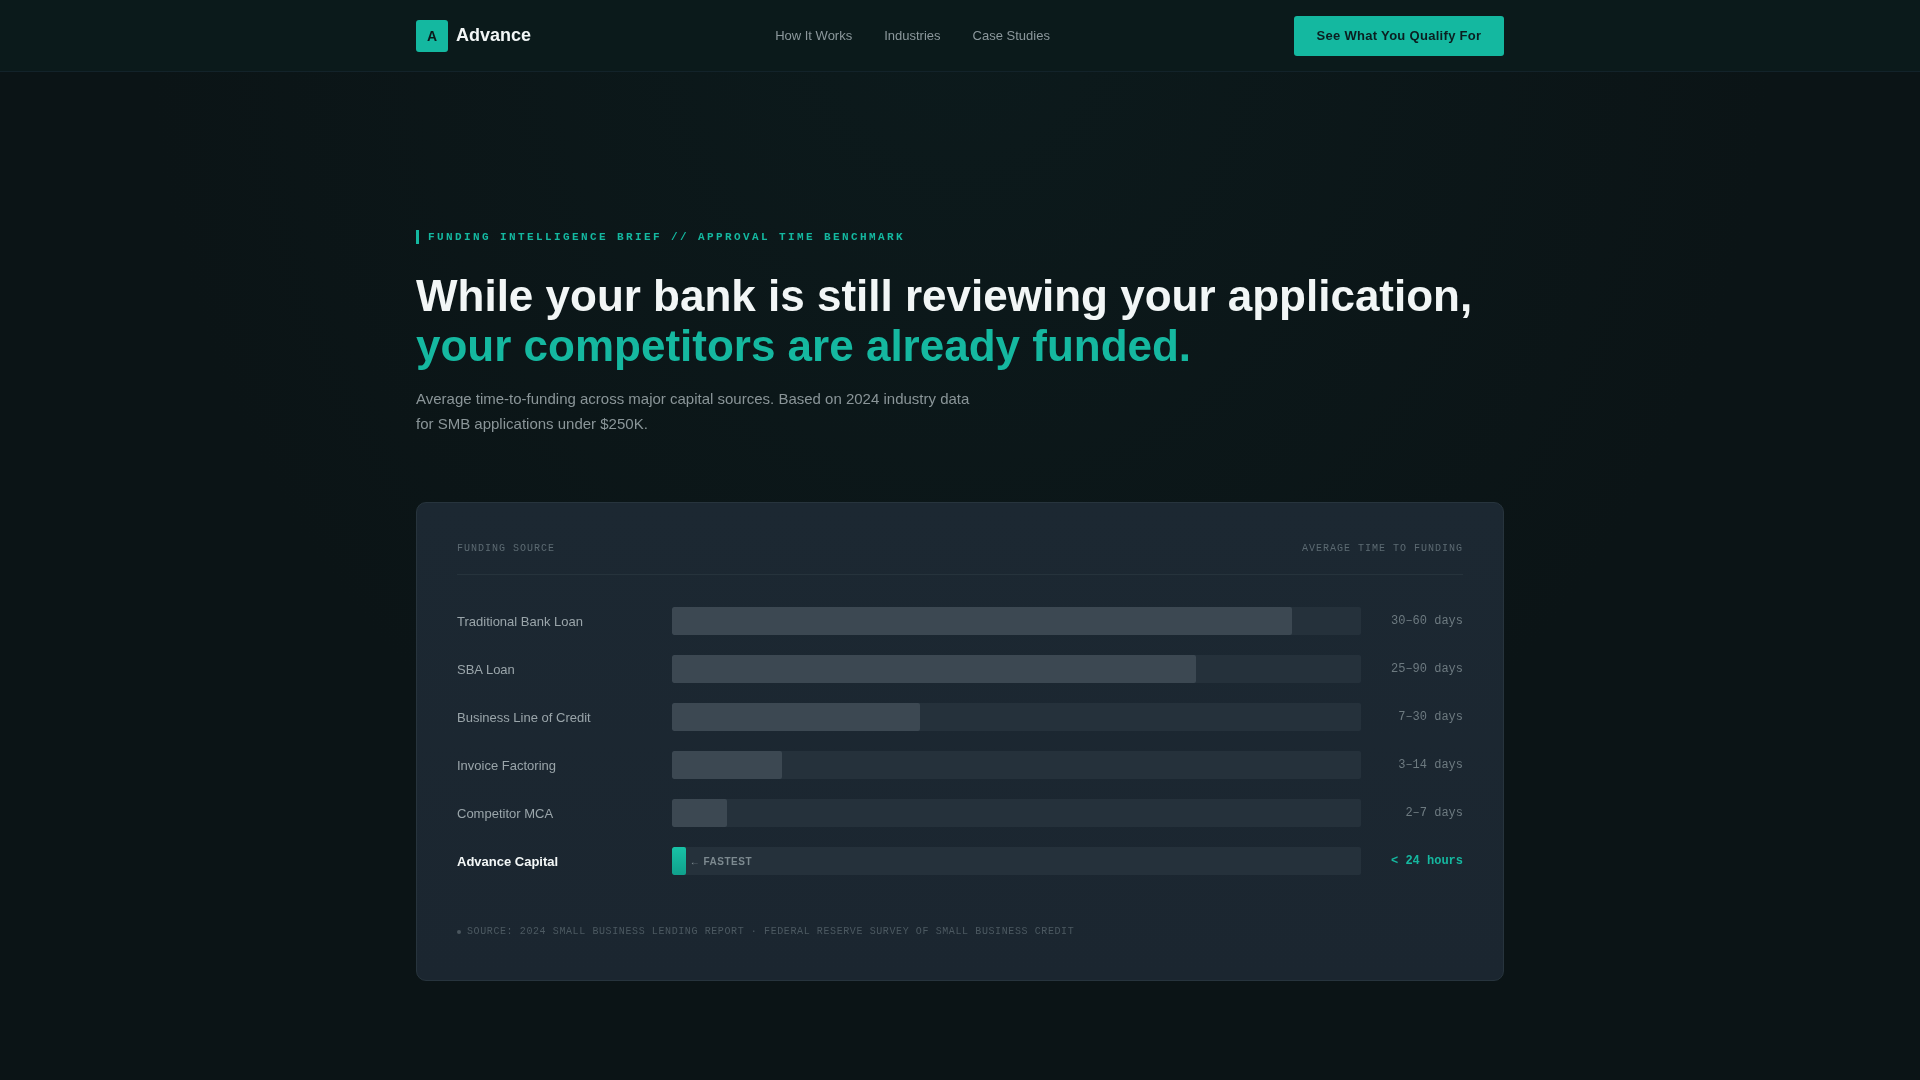  What do you see at coordinates (524, 717) in the screenshot?
I see `source-name: Business Line of Credit` at bounding box center [524, 717].